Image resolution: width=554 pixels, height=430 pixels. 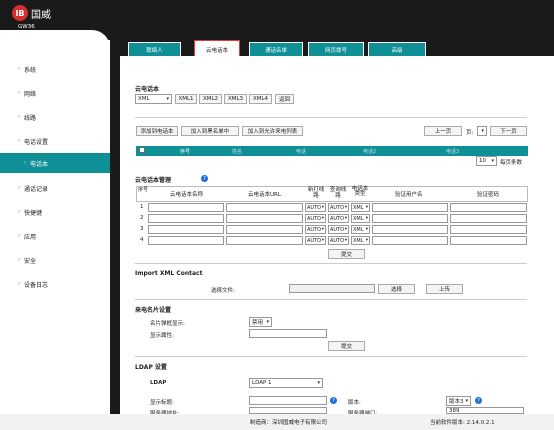 What do you see at coordinates (55, 141) in the screenshot?
I see `sidebar-item-phone-settings: › 电话设置` at bounding box center [55, 141].